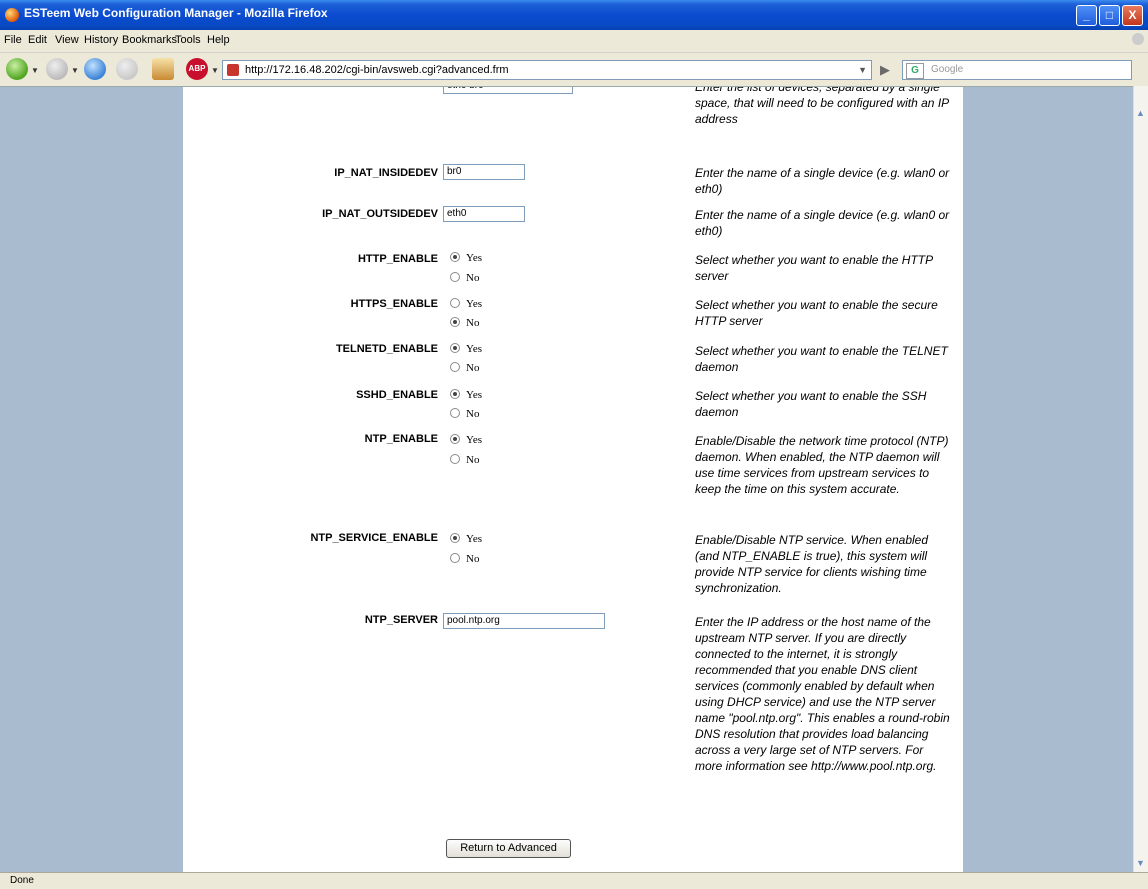  I want to click on home-button, so click(163, 69).